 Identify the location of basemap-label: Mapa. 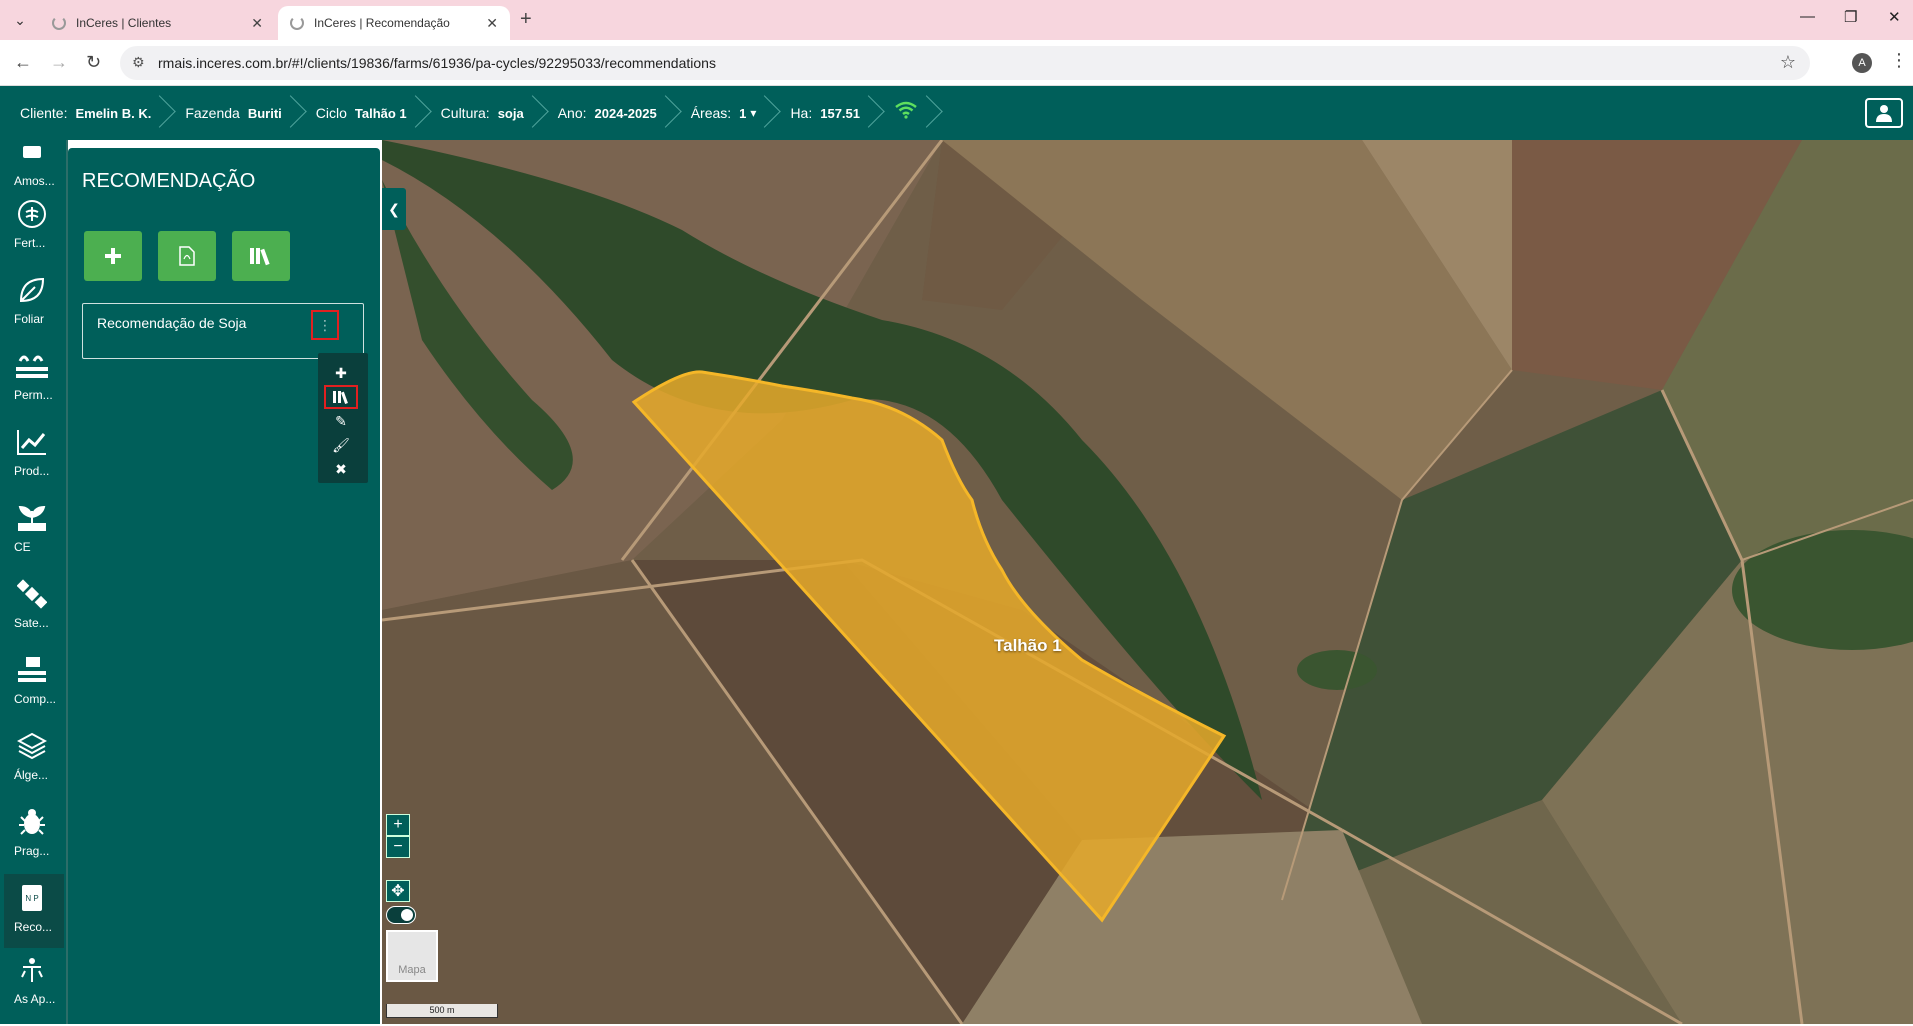
(412, 970).